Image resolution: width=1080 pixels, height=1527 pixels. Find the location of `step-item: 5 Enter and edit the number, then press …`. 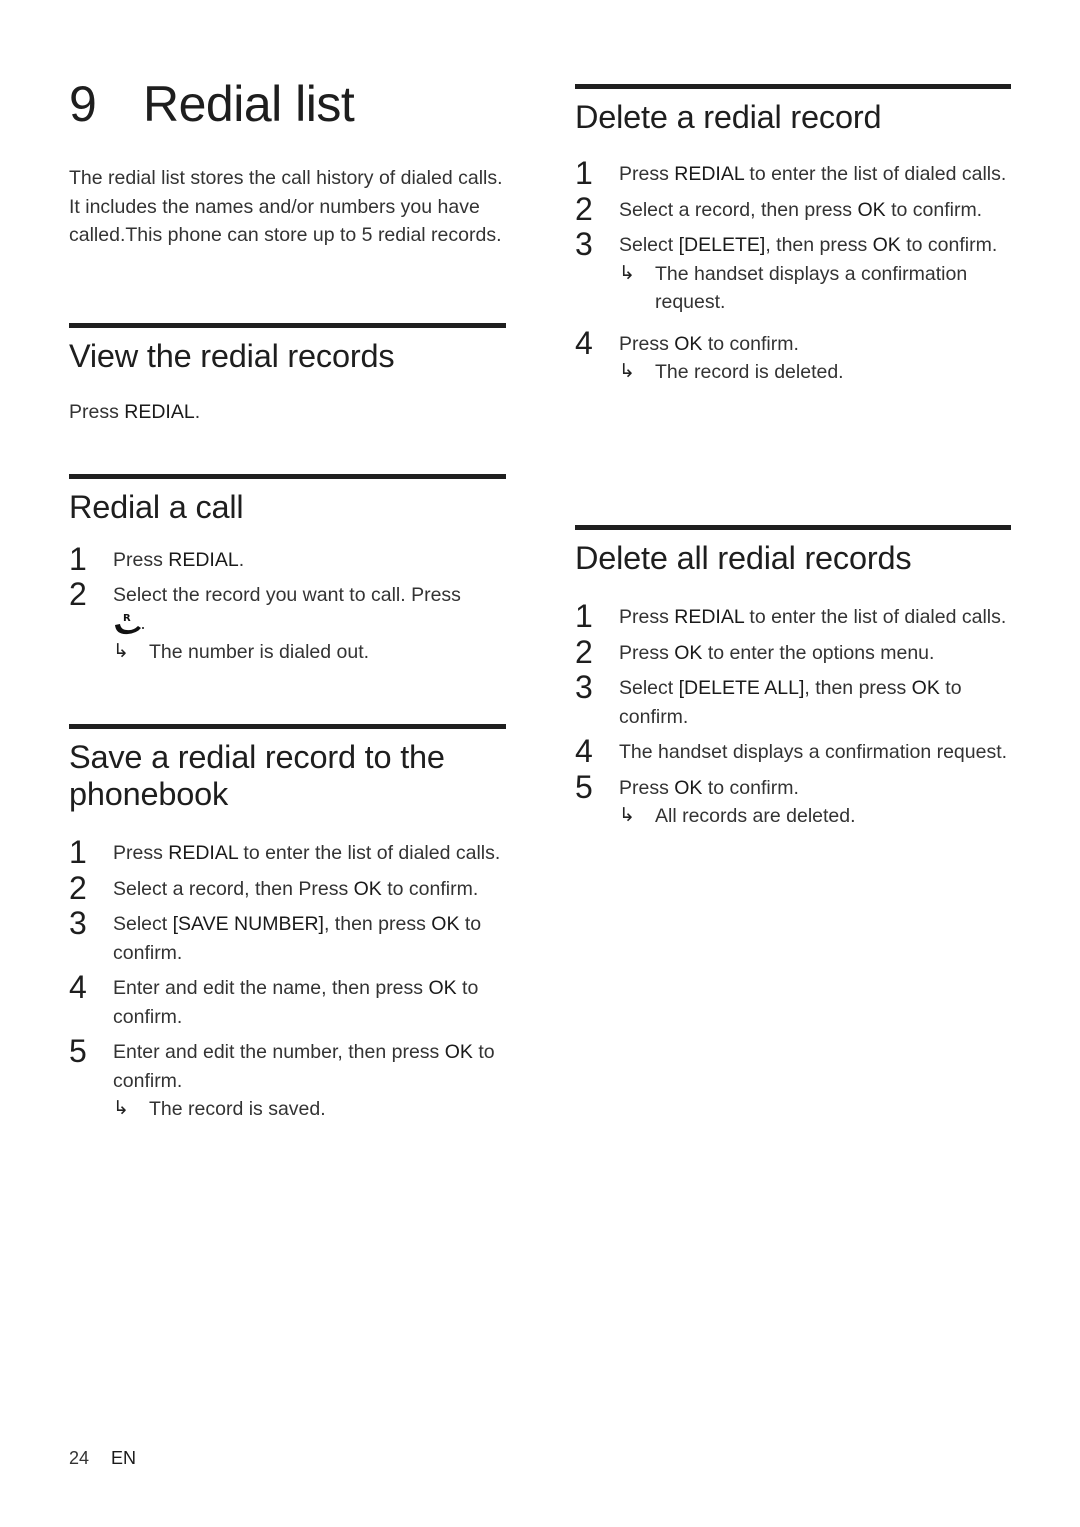

step-item: 5 Enter and edit the number, then press … is located at coordinates (287, 1078).